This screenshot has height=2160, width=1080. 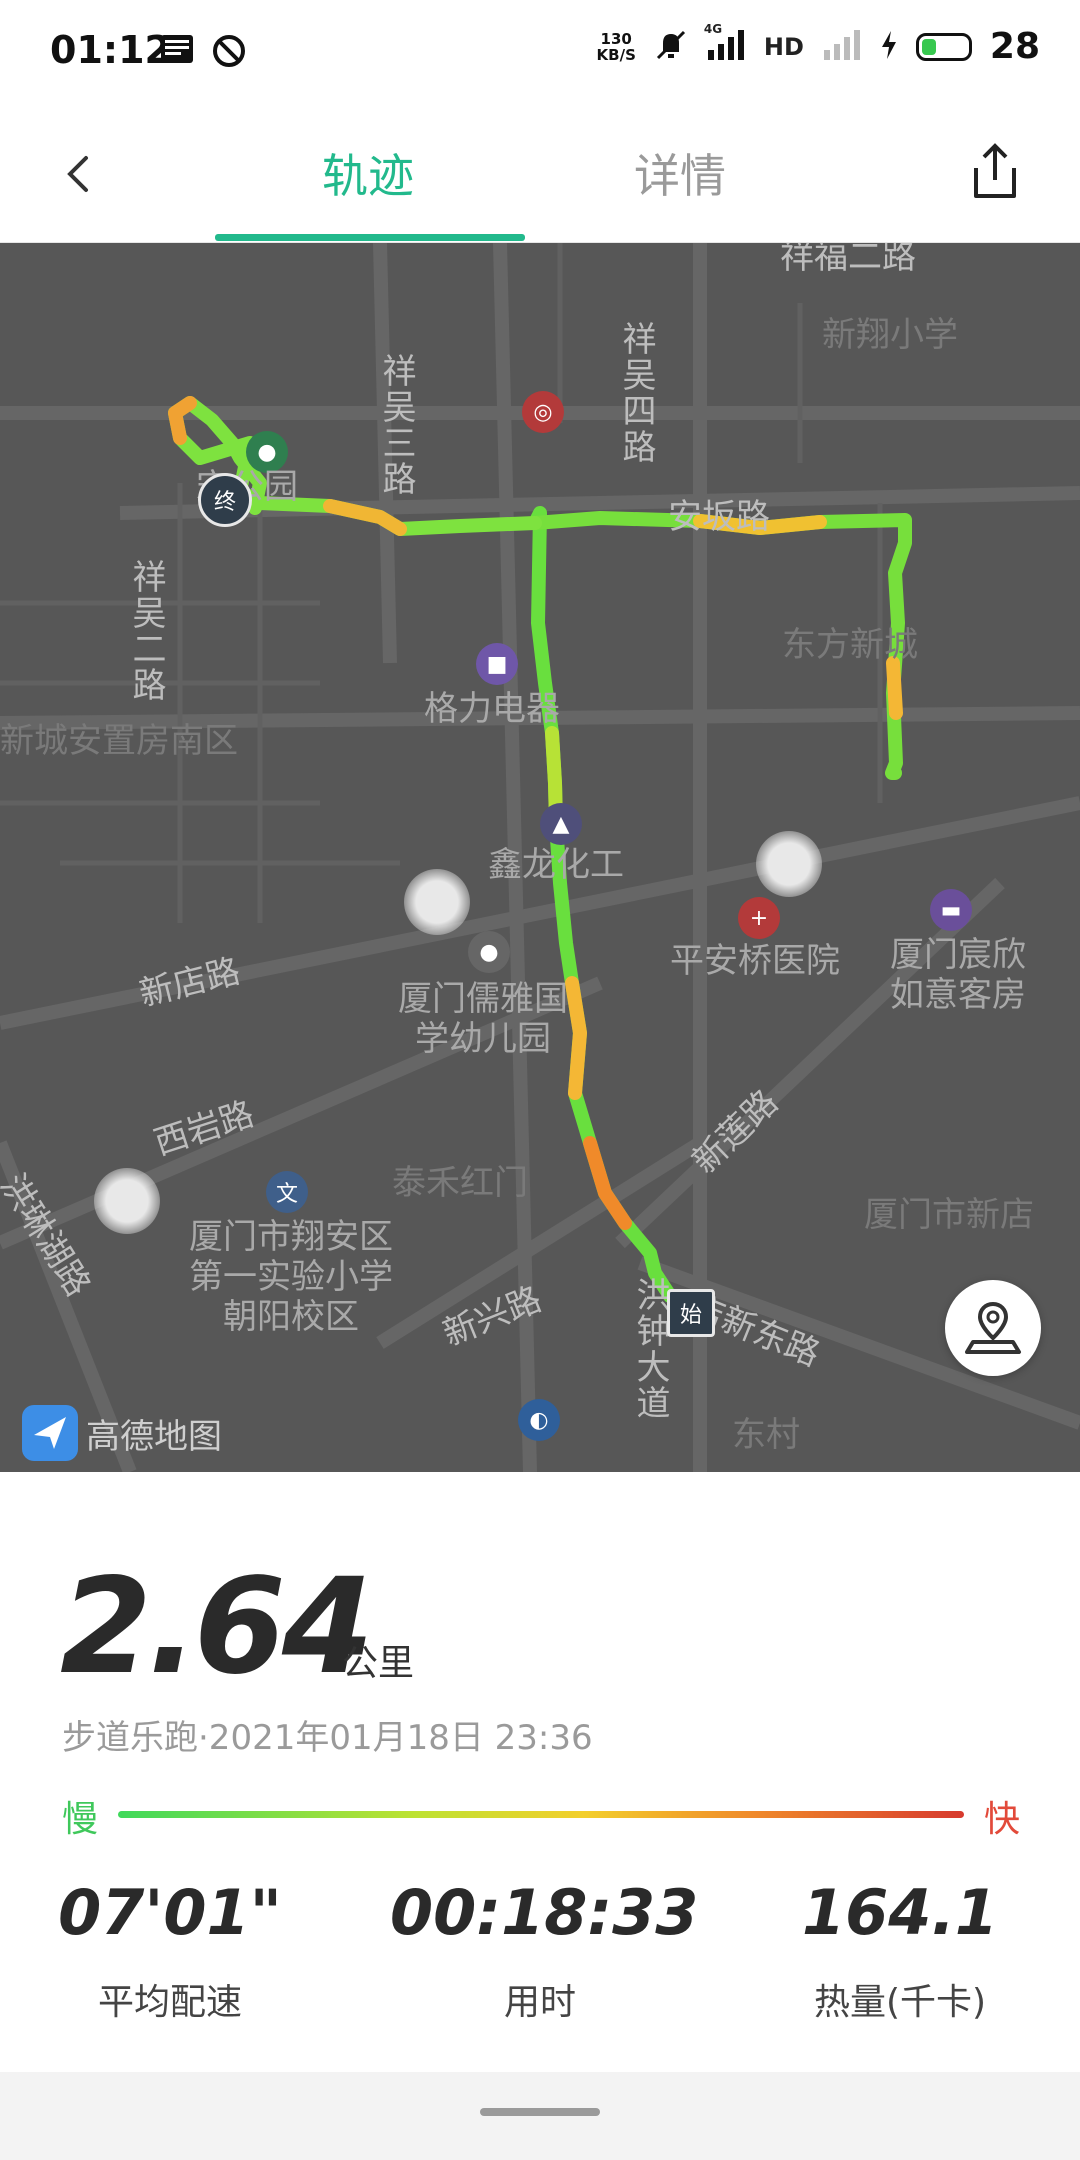 I want to click on run-subtitle: 步道乐跑·2021年01月18日 23:36, so click(x=327, y=1738).